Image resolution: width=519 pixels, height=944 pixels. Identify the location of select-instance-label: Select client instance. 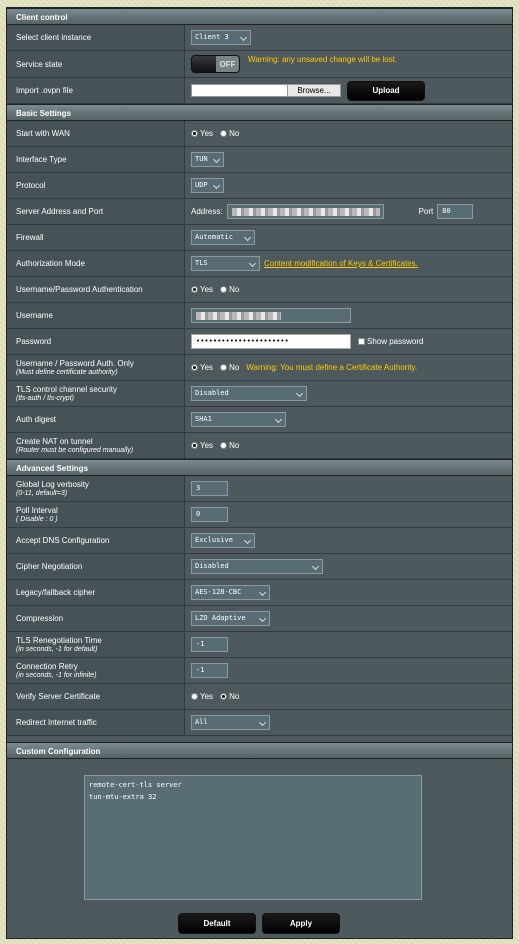
(54, 37).